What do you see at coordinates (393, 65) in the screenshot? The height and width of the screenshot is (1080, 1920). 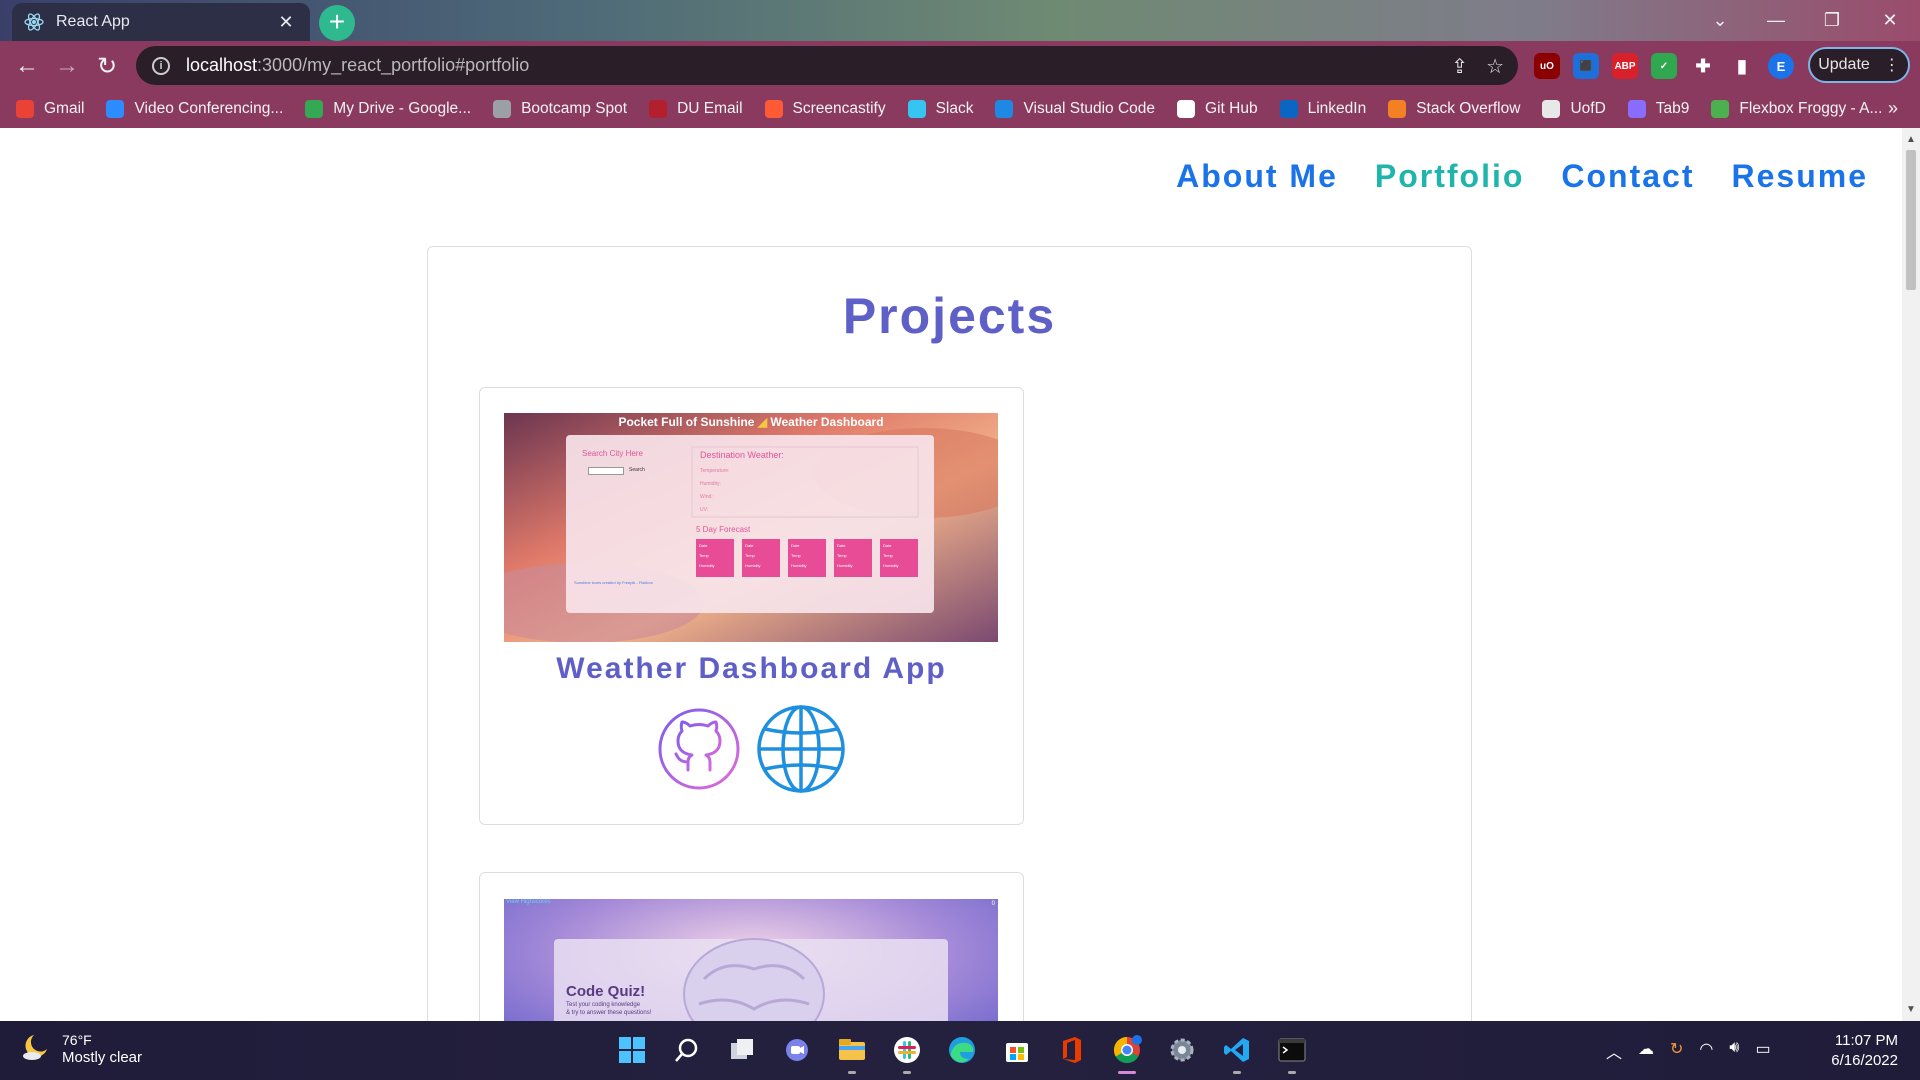 I see `url-path: :3000/my_react_portfolio#portfolio` at bounding box center [393, 65].